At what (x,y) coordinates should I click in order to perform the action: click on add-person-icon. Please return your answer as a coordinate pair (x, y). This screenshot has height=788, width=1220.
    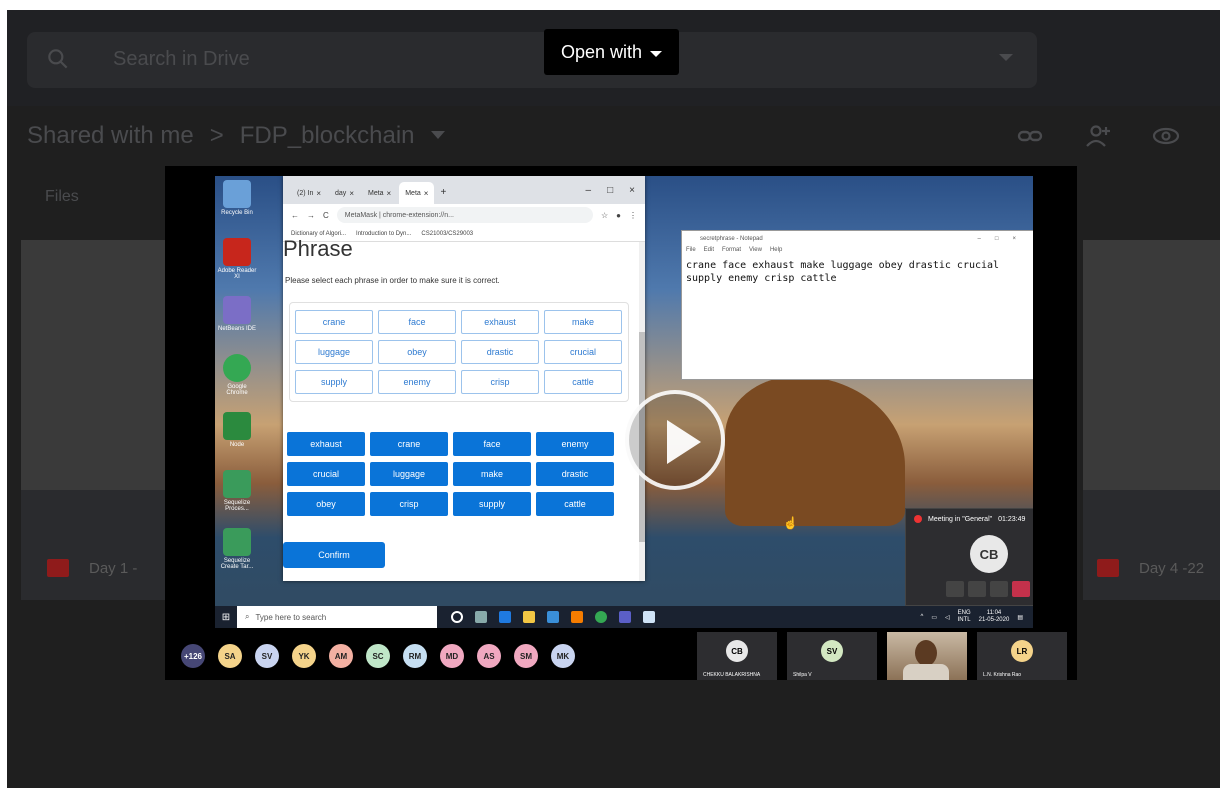
    Looking at the image, I should click on (1098, 136).